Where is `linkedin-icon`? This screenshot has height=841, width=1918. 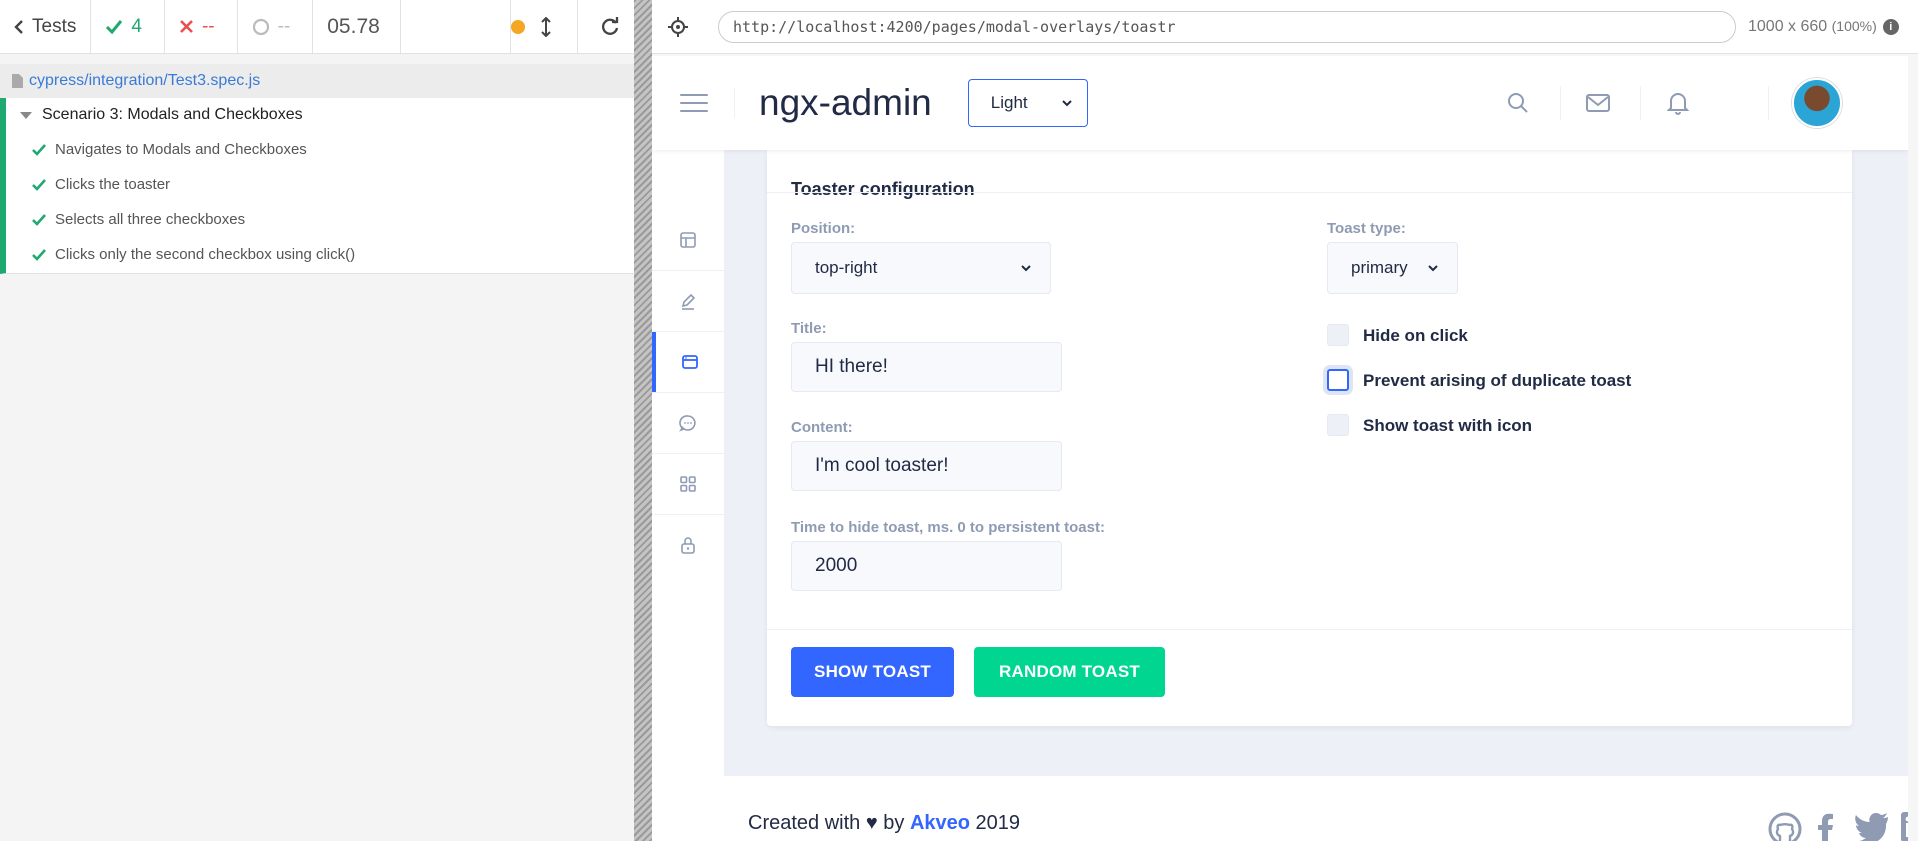 linkedin-icon is located at coordinates (1904, 826).